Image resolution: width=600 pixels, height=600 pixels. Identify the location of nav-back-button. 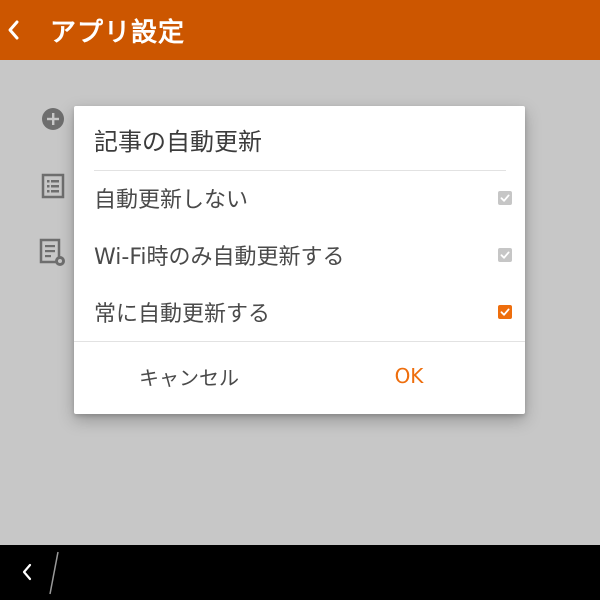
(27, 572).